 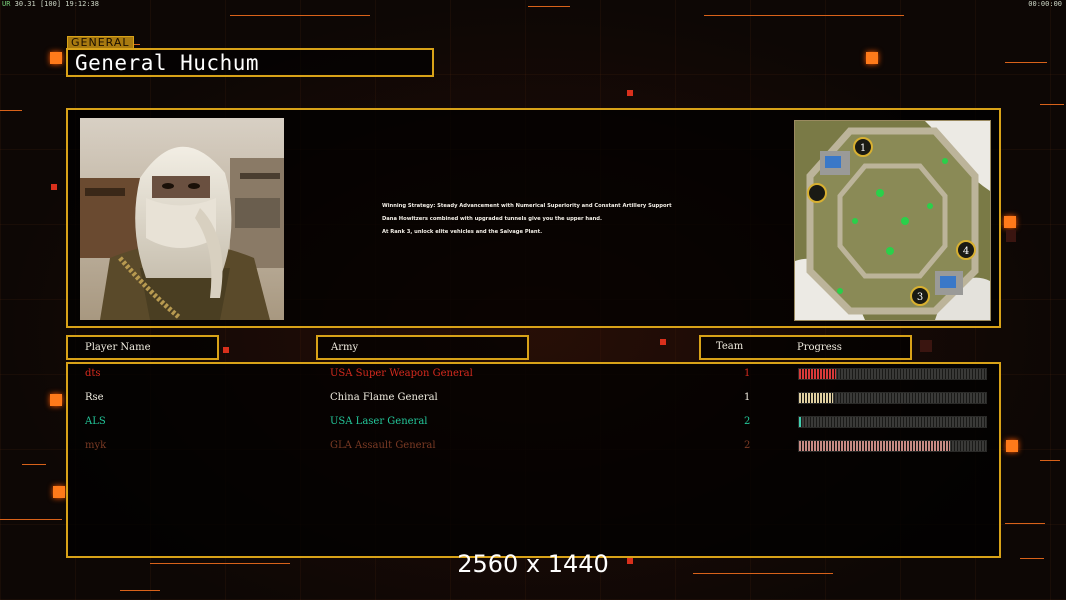 I want to click on start-marker-3: 3, so click(x=920, y=297).